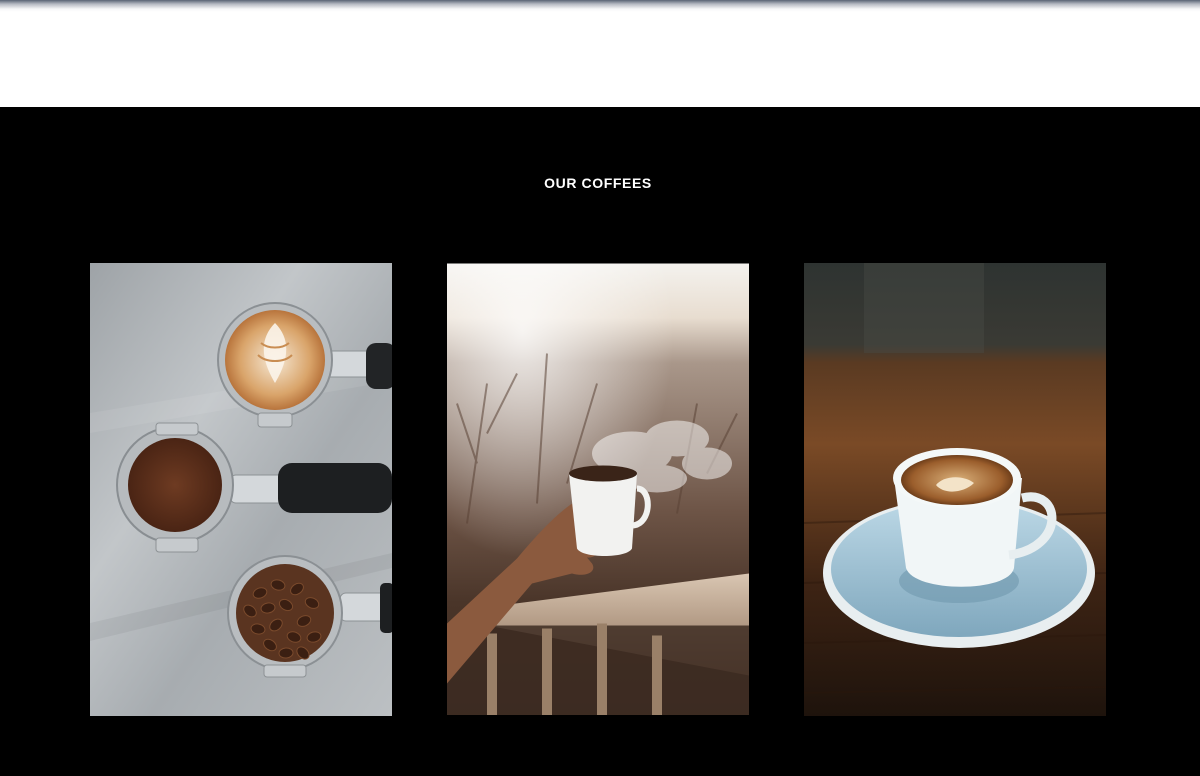 The width and height of the screenshot is (1200, 776). I want to click on coffee-card-steaming-cup, so click(598, 489).